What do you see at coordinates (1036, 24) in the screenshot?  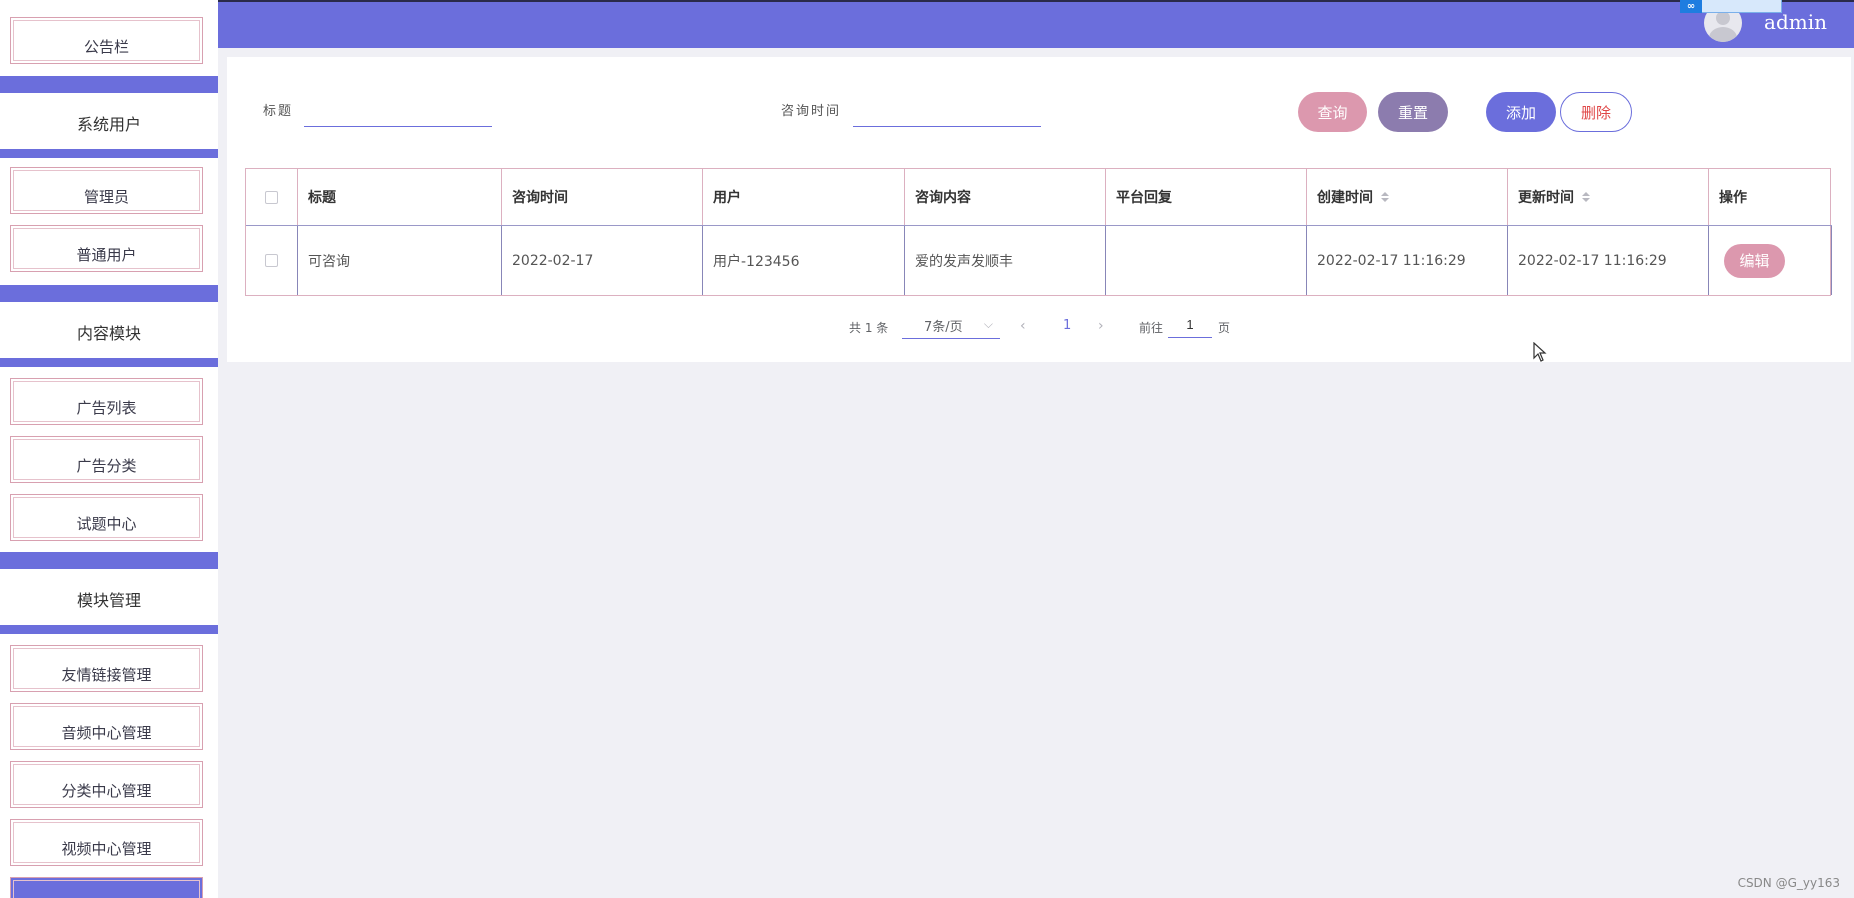 I see `top-header: admin` at bounding box center [1036, 24].